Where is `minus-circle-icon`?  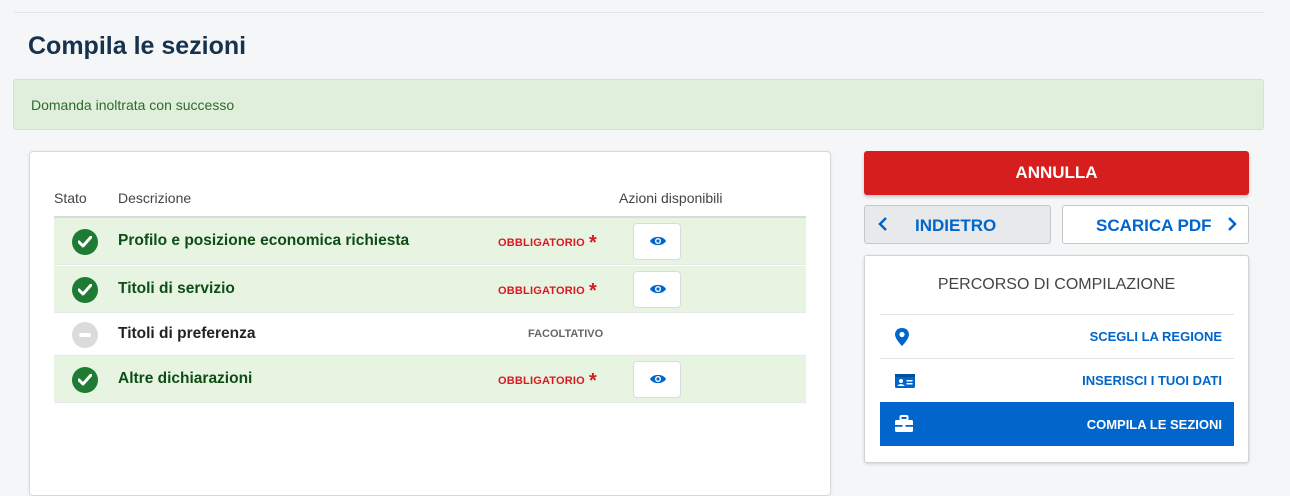
minus-circle-icon is located at coordinates (85, 335).